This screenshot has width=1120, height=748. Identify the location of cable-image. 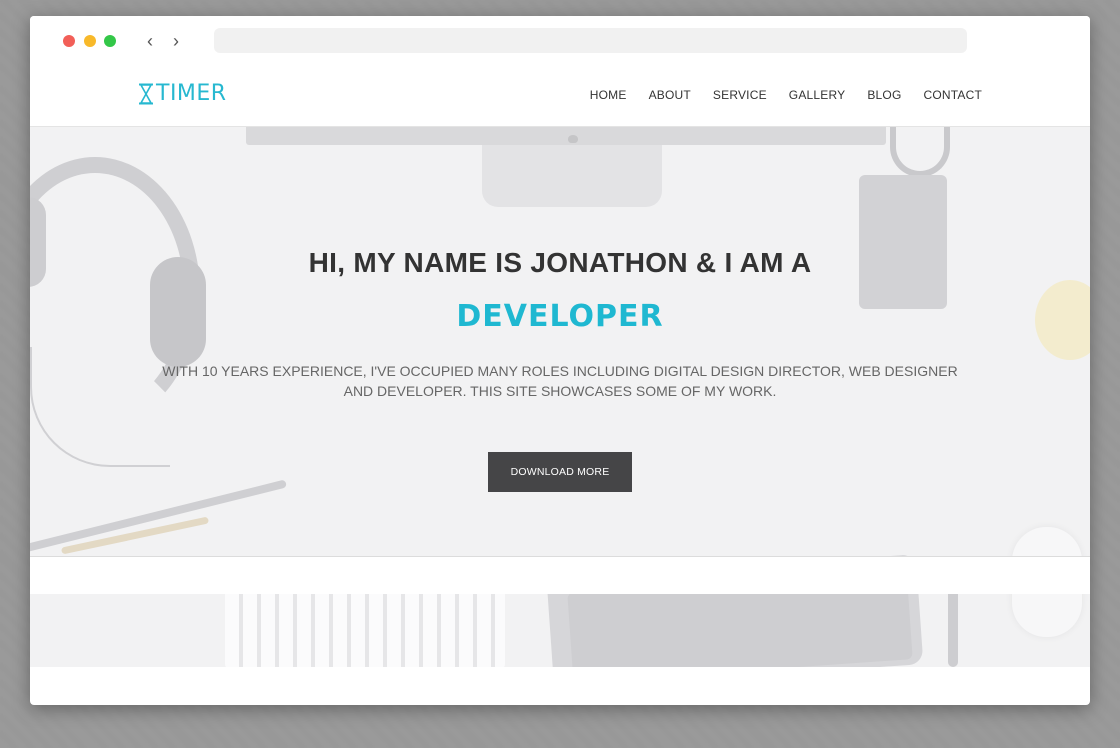
(920, 152).